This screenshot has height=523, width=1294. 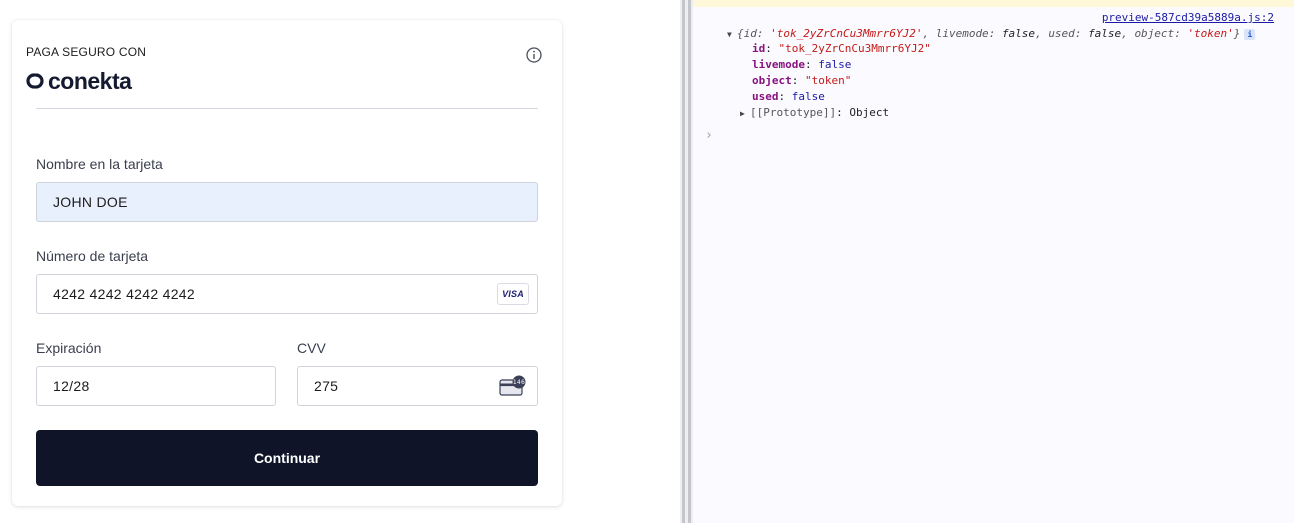 What do you see at coordinates (86, 52) in the screenshot?
I see `pay-secure-label: PAGA SEGURO CON` at bounding box center [86, 52].